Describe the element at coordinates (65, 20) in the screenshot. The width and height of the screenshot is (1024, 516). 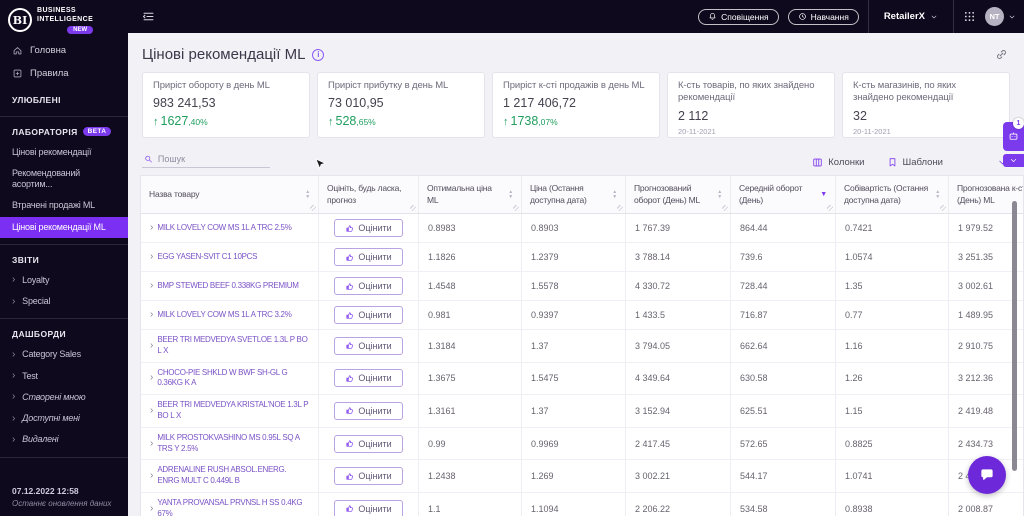
I see `logo-text: BUSINESS INTELLIGENCE NEW` at that location.